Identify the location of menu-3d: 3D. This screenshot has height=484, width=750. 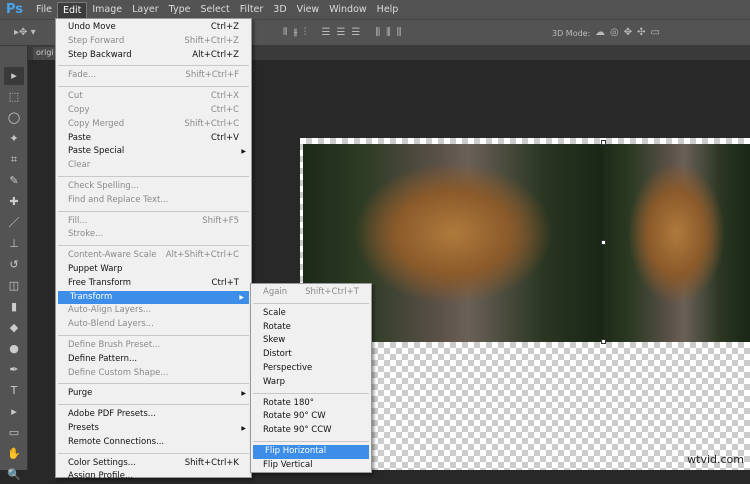
(279, 10).